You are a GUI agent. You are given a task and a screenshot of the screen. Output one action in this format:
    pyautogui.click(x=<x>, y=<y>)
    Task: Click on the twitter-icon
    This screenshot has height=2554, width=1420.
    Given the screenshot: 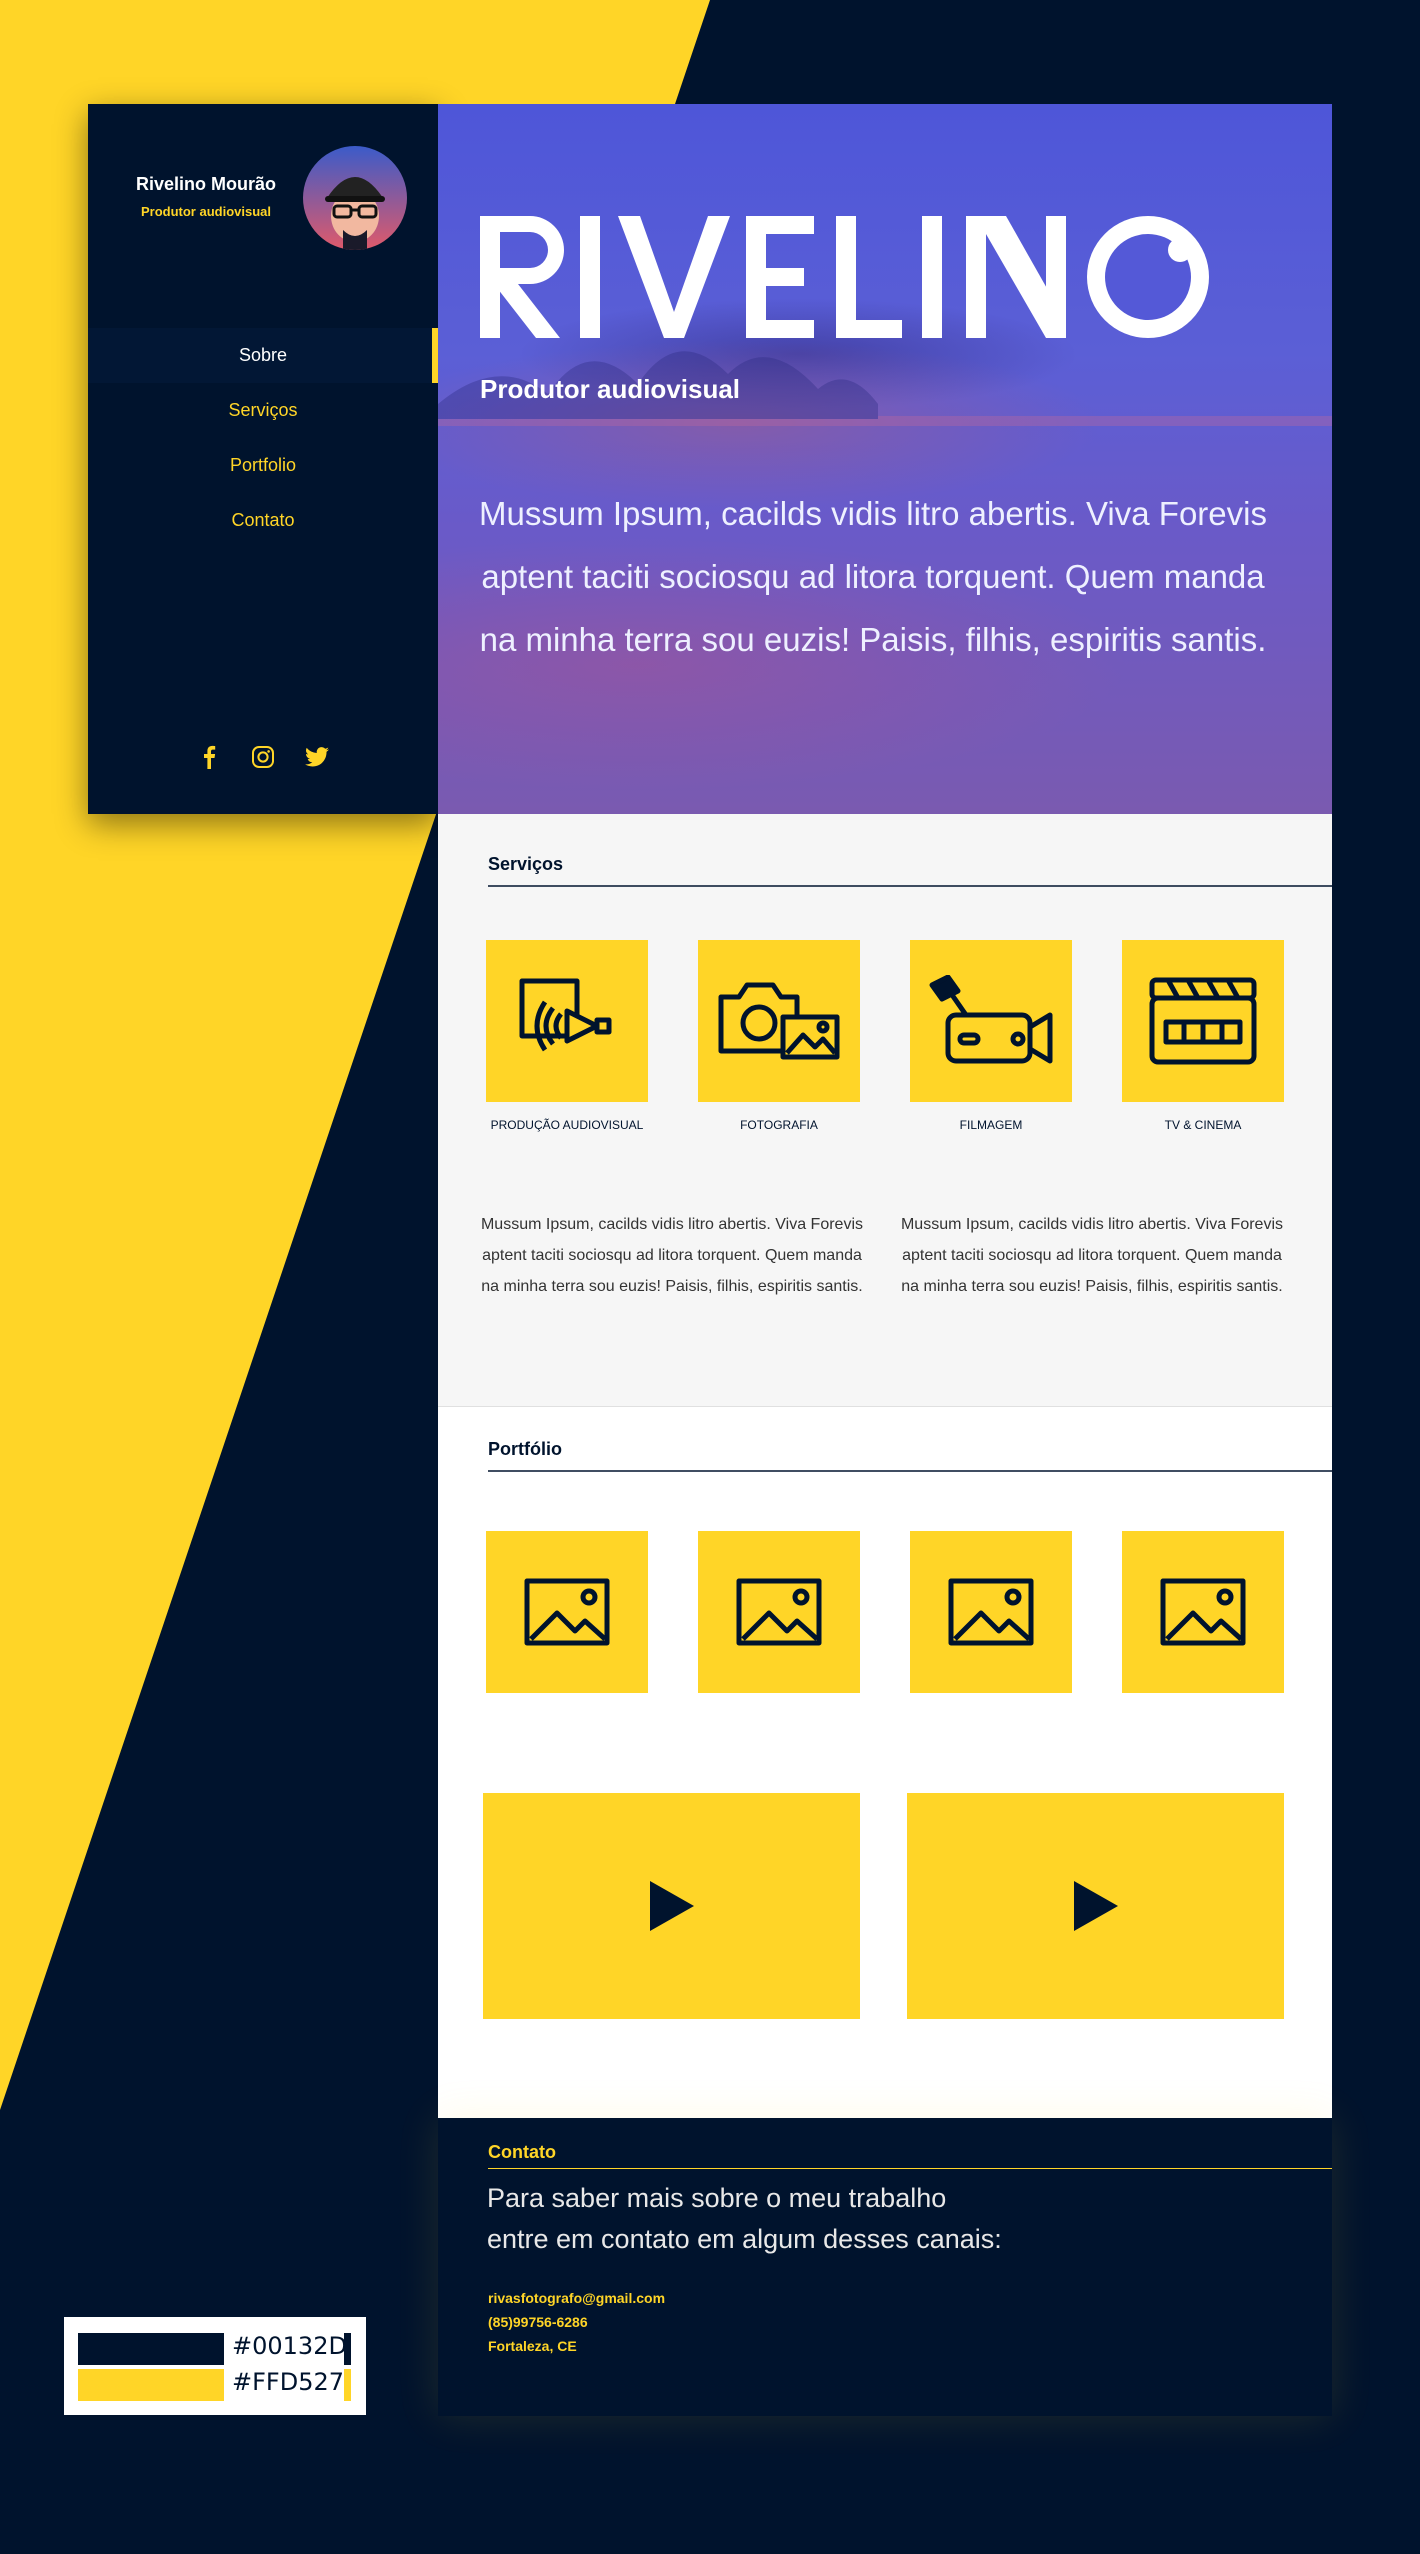 What is the action you would take?
    pyautogui.click(x=317, y=757)
    